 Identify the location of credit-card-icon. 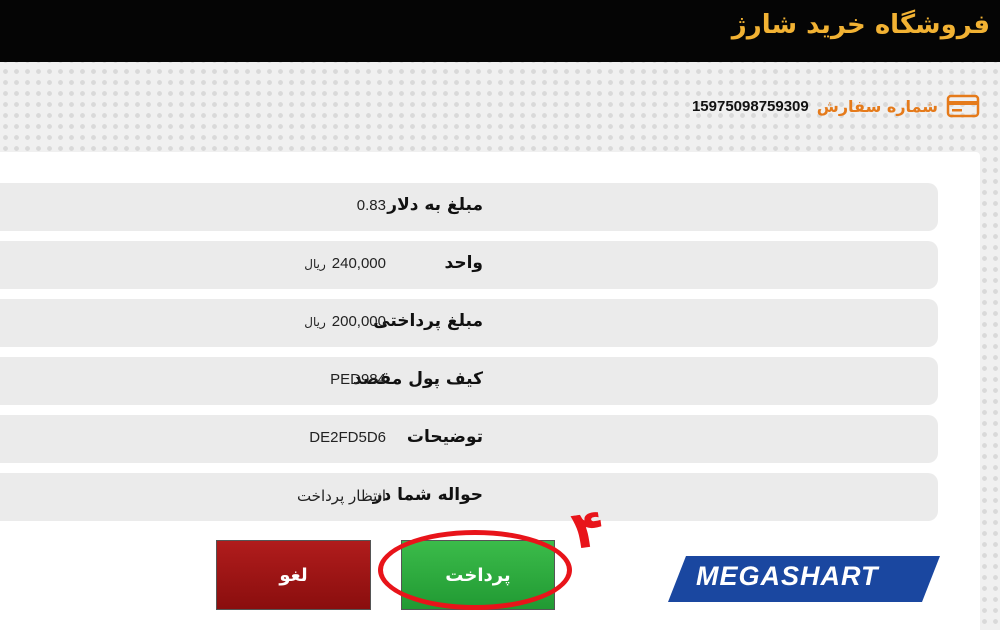
(963, 106).